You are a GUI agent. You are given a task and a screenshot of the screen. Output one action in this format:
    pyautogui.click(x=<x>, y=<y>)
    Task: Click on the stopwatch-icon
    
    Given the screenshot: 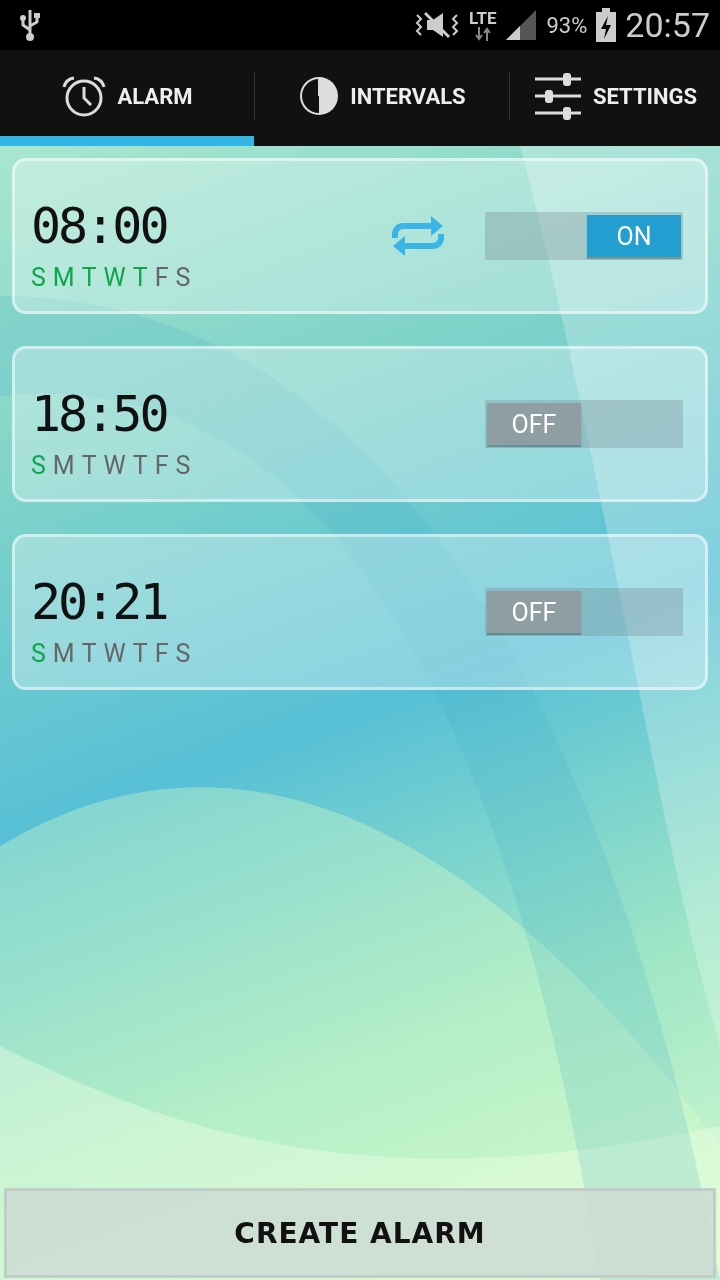 What is the action you would take?
    pyautogui.click(x=319, y=96)
    